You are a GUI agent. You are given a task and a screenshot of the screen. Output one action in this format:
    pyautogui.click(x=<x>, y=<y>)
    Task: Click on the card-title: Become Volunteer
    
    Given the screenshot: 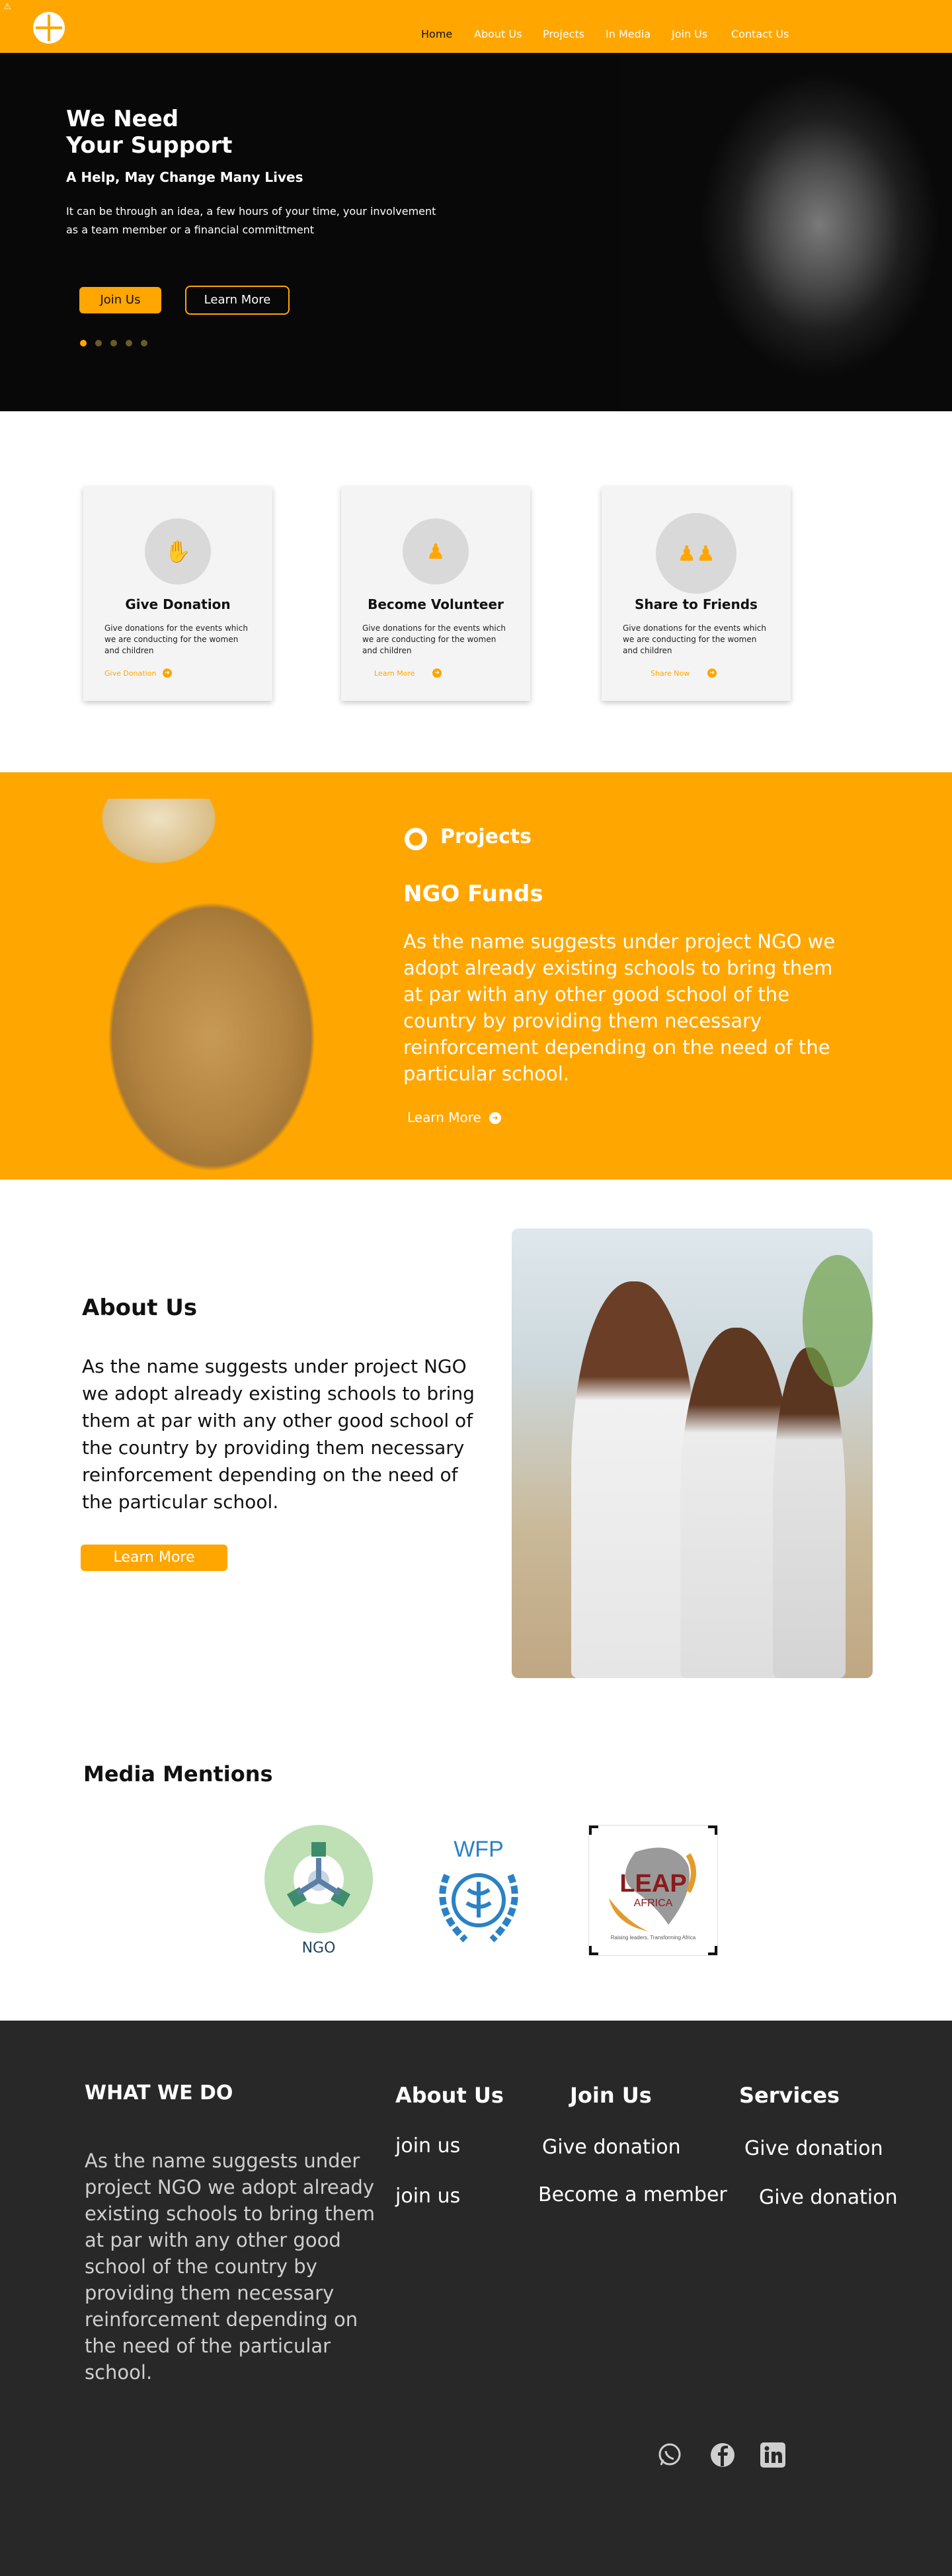 What is the action you would take?
    pyautogui.click(x=436, y=604)
    